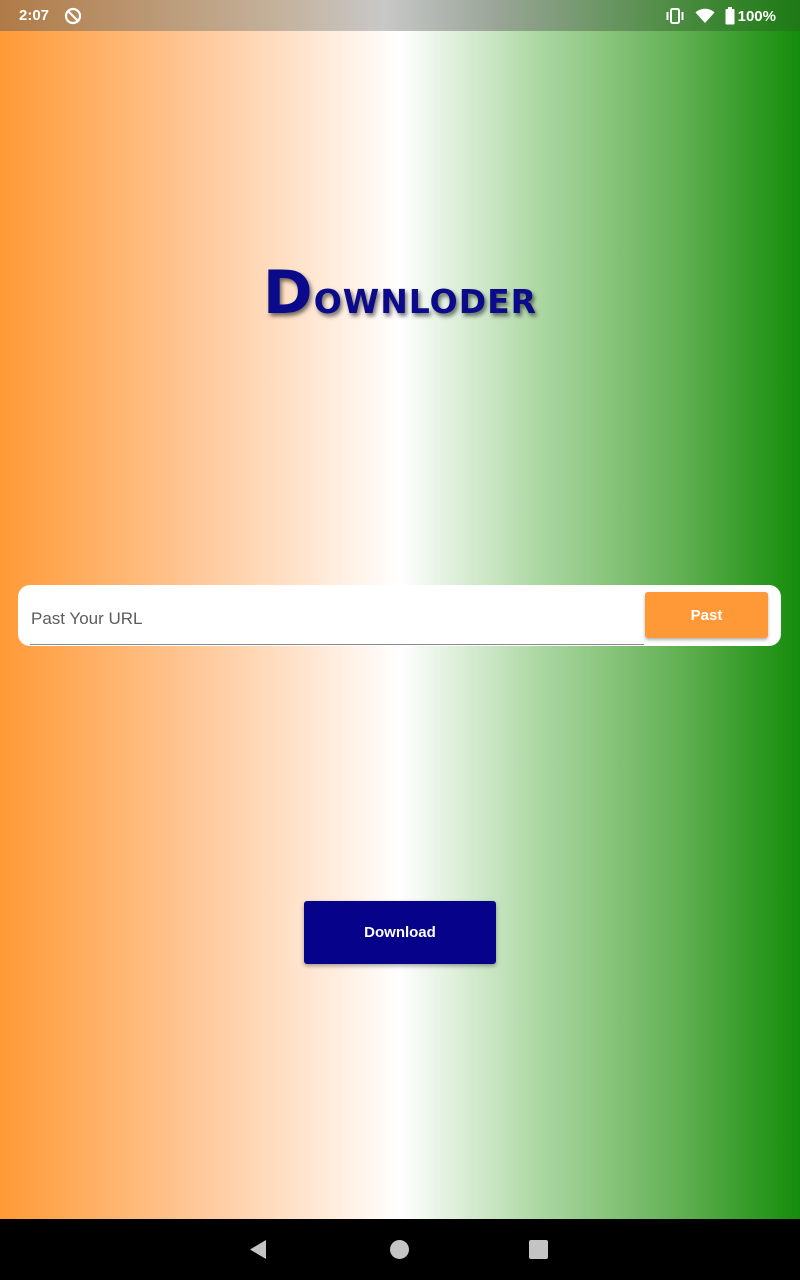 The image size is (800, 1280). I want to click on title-first-letter: D, so click(288, 293).